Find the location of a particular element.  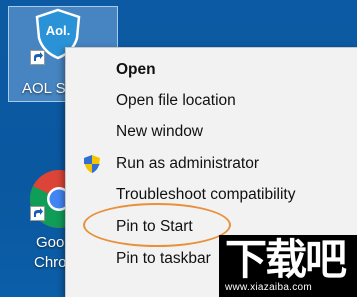

menu-item-run-as-administrator-label: Run as administrator is located at coordinates (188, 163).